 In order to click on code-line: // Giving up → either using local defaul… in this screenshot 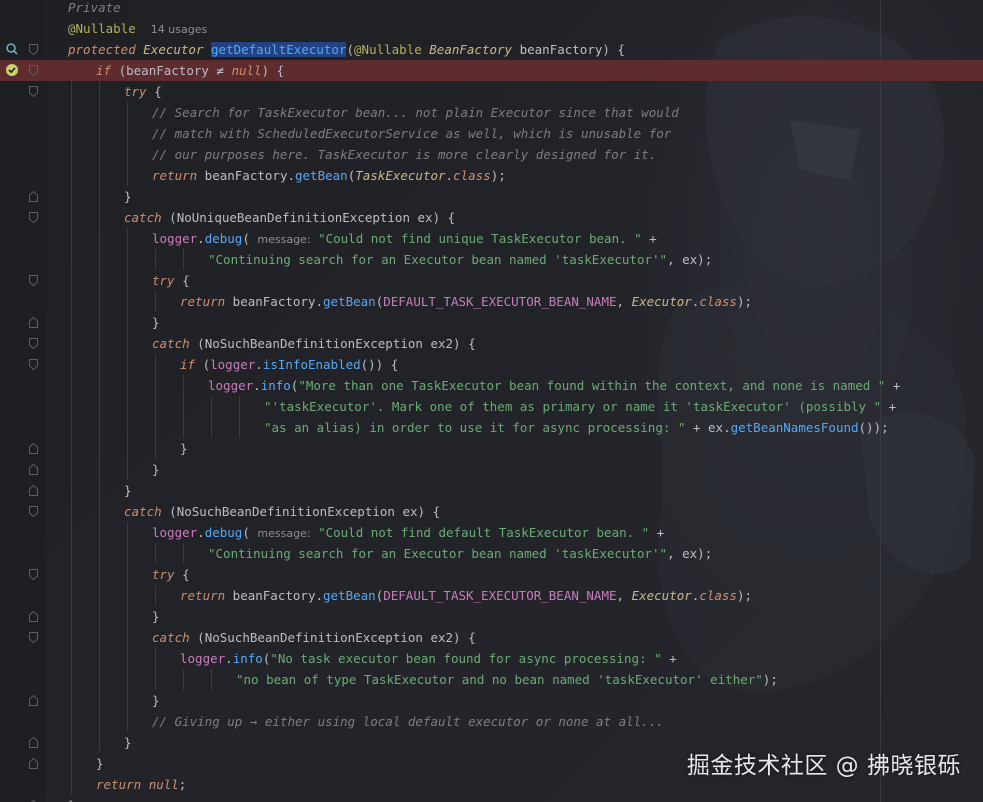, I will do `click(514, 721)`.